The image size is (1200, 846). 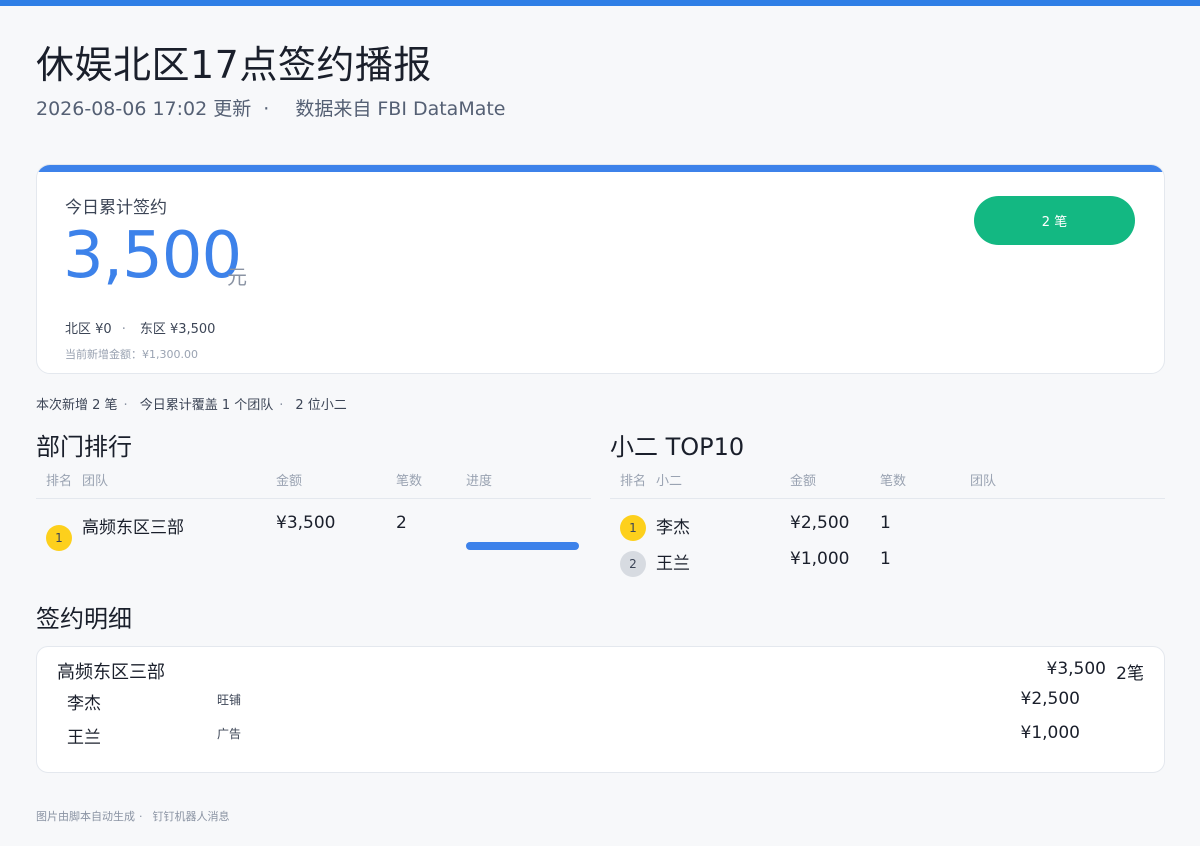 What do you see at coordinates (133, 528) in the screenshot?
I see `team-name: 高频东区三部` at bounding box center [133, 528].